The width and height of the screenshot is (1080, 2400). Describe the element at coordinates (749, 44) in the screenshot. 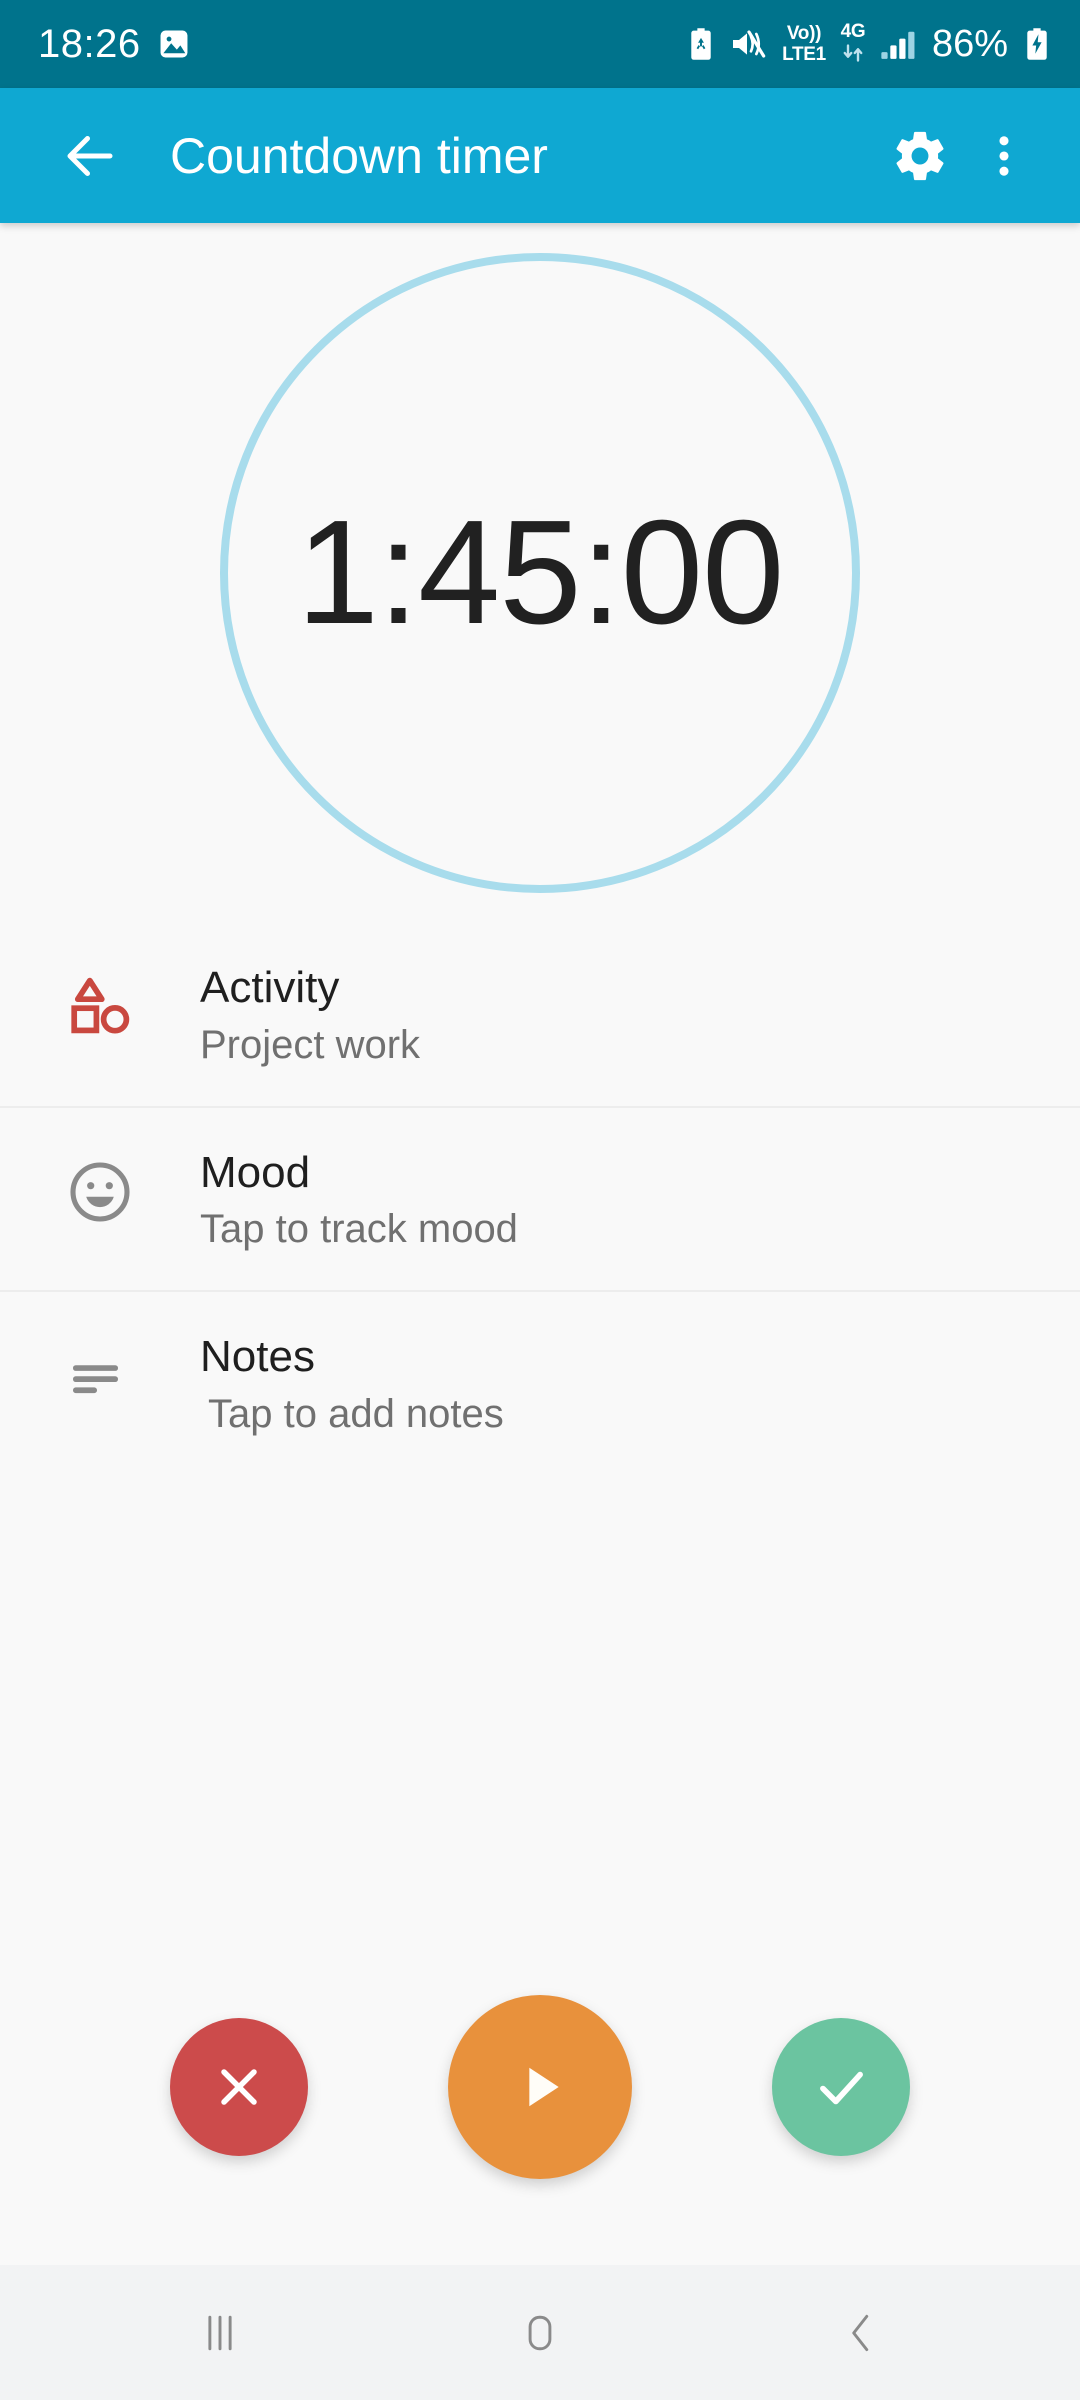

I see `vibrate-mute-icon` at that location.